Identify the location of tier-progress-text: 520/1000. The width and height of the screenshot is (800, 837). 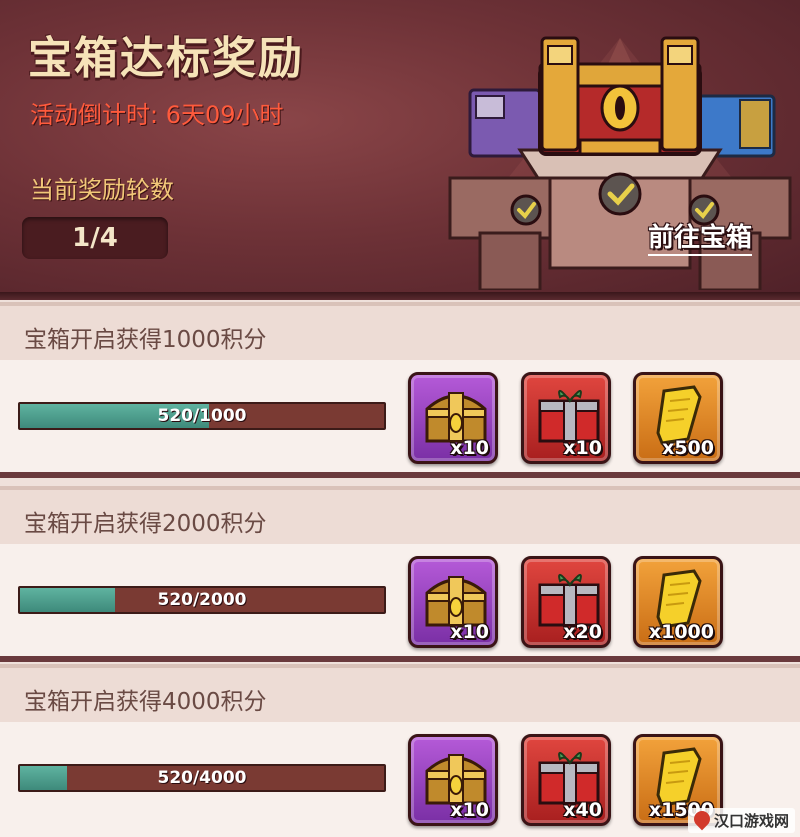
(202, 416).